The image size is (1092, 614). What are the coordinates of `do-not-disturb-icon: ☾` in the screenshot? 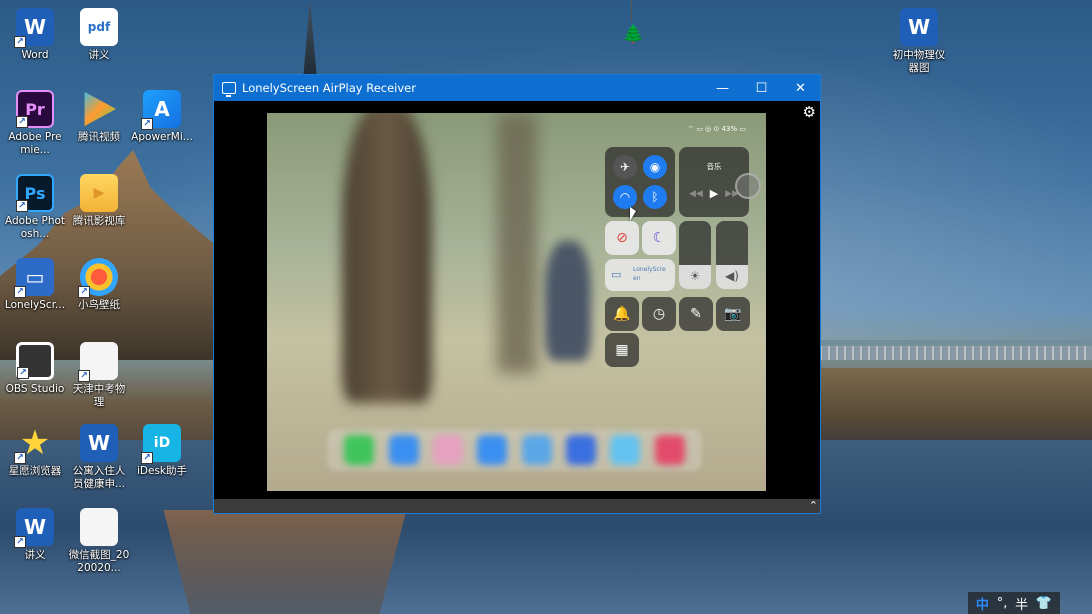 It's located at (659, 238).